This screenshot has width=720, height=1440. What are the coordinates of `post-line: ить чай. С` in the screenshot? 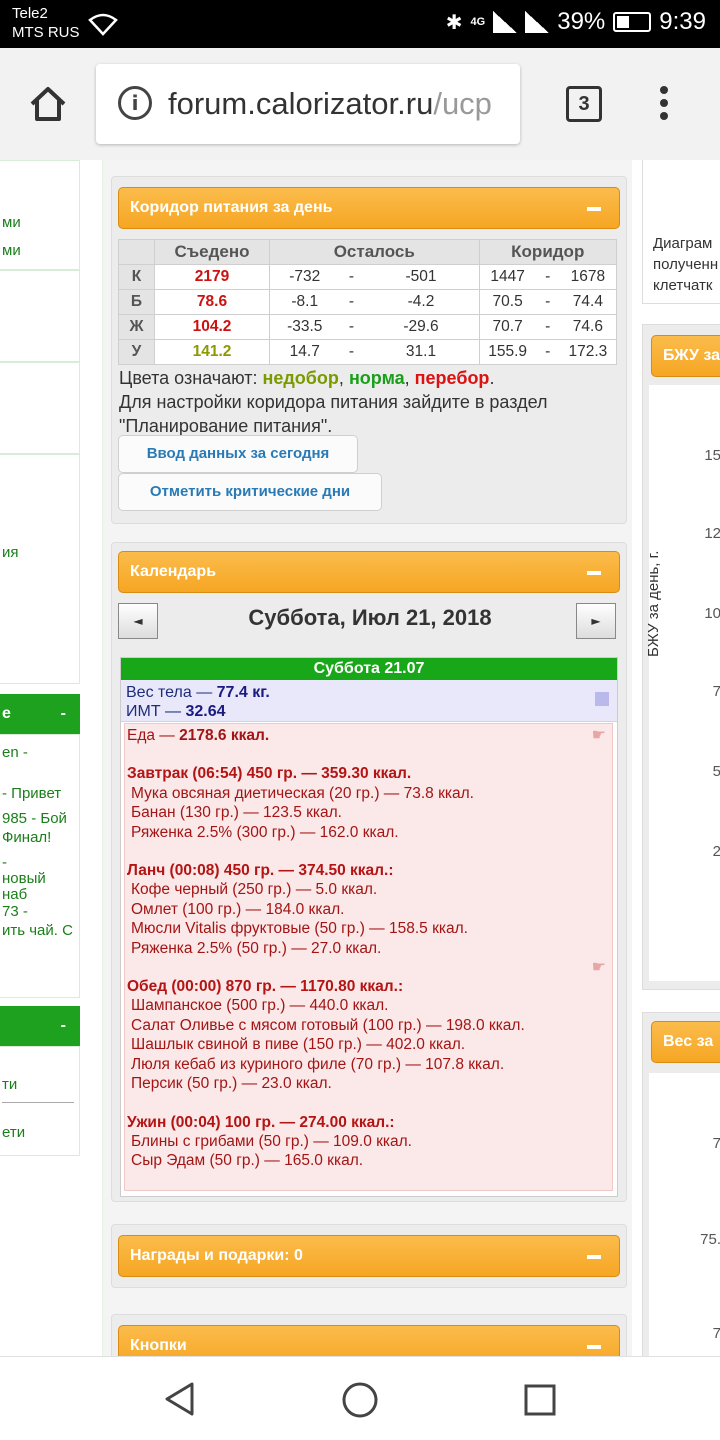 It's located at (40, 930).